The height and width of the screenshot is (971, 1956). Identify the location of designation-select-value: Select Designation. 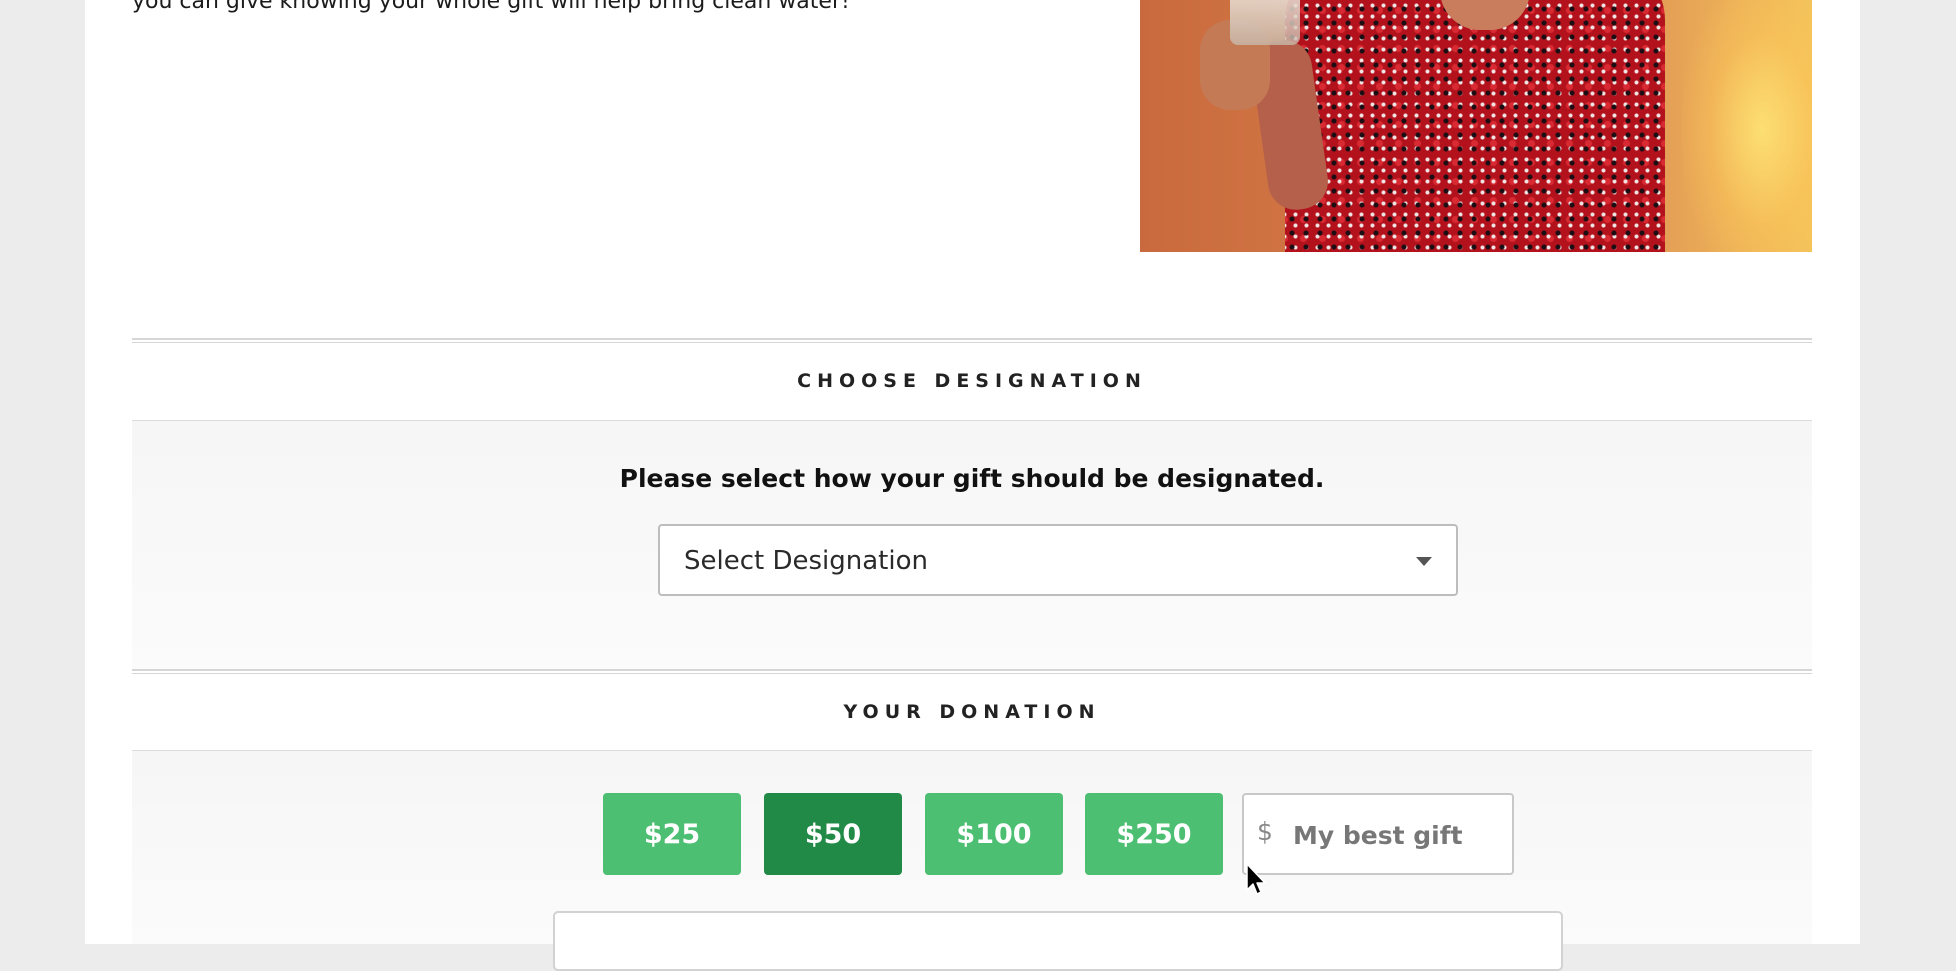
(806, 561).